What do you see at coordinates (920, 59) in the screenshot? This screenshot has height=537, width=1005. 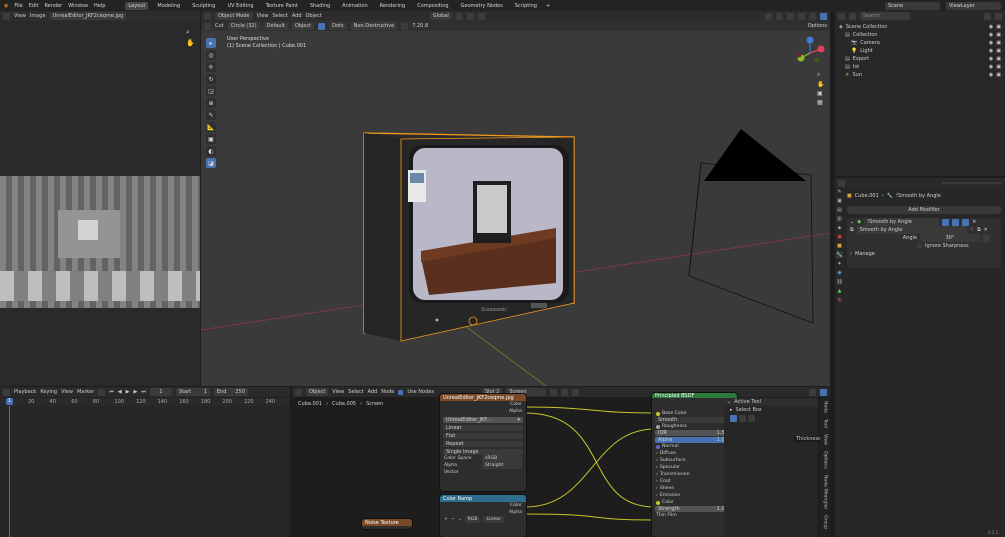 I see `outliner-row: ▤ Export ◉ ▣` at bounding box center [920, 59].